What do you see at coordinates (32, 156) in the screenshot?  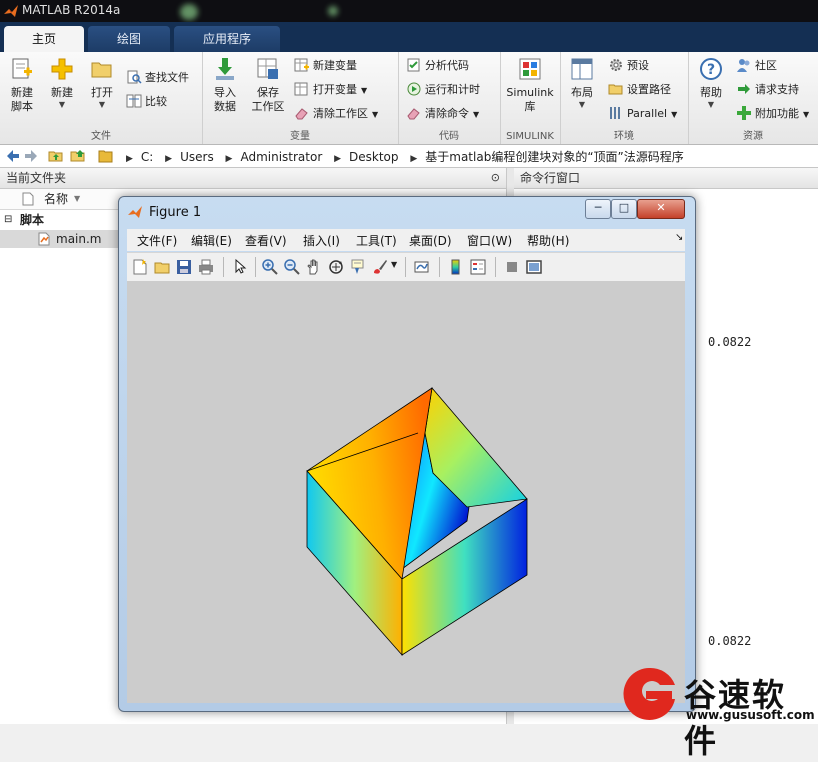 I see `forward-arrow-icon` at bounding box center [32, 156].